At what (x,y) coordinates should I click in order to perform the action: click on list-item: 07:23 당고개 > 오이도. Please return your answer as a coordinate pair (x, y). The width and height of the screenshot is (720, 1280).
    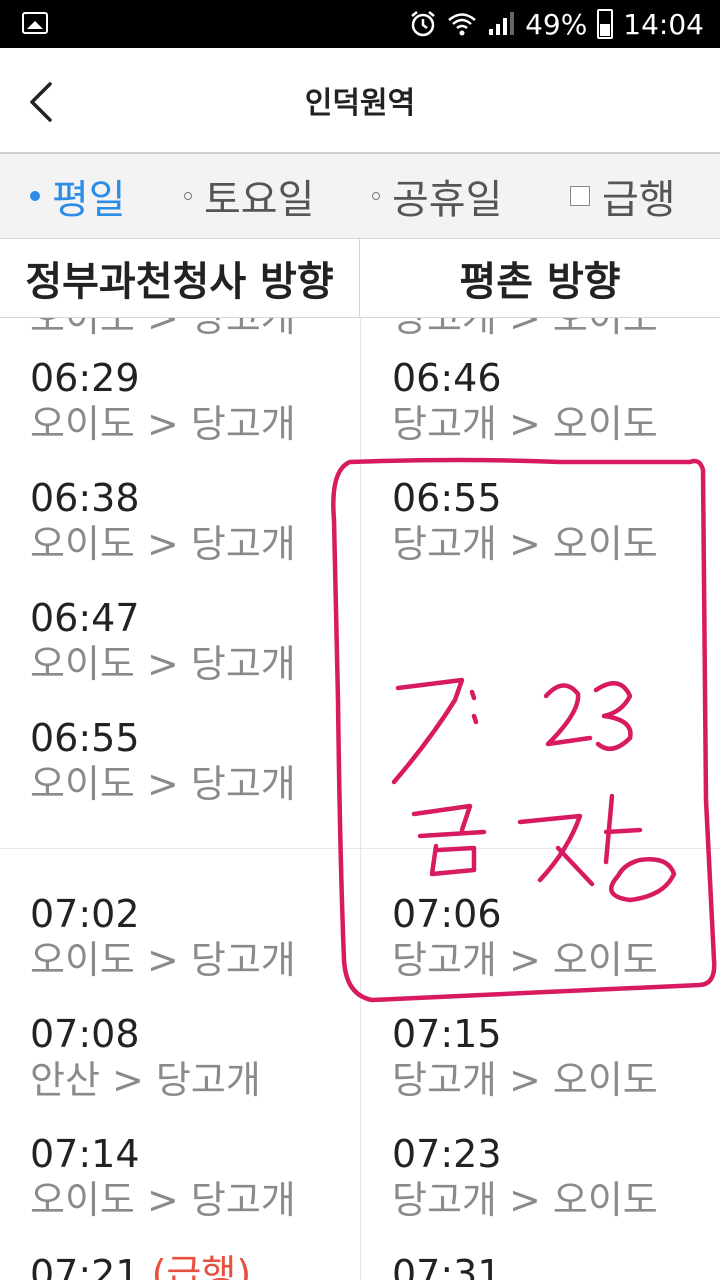
    Looking at the image, I should click on (525, 1178).